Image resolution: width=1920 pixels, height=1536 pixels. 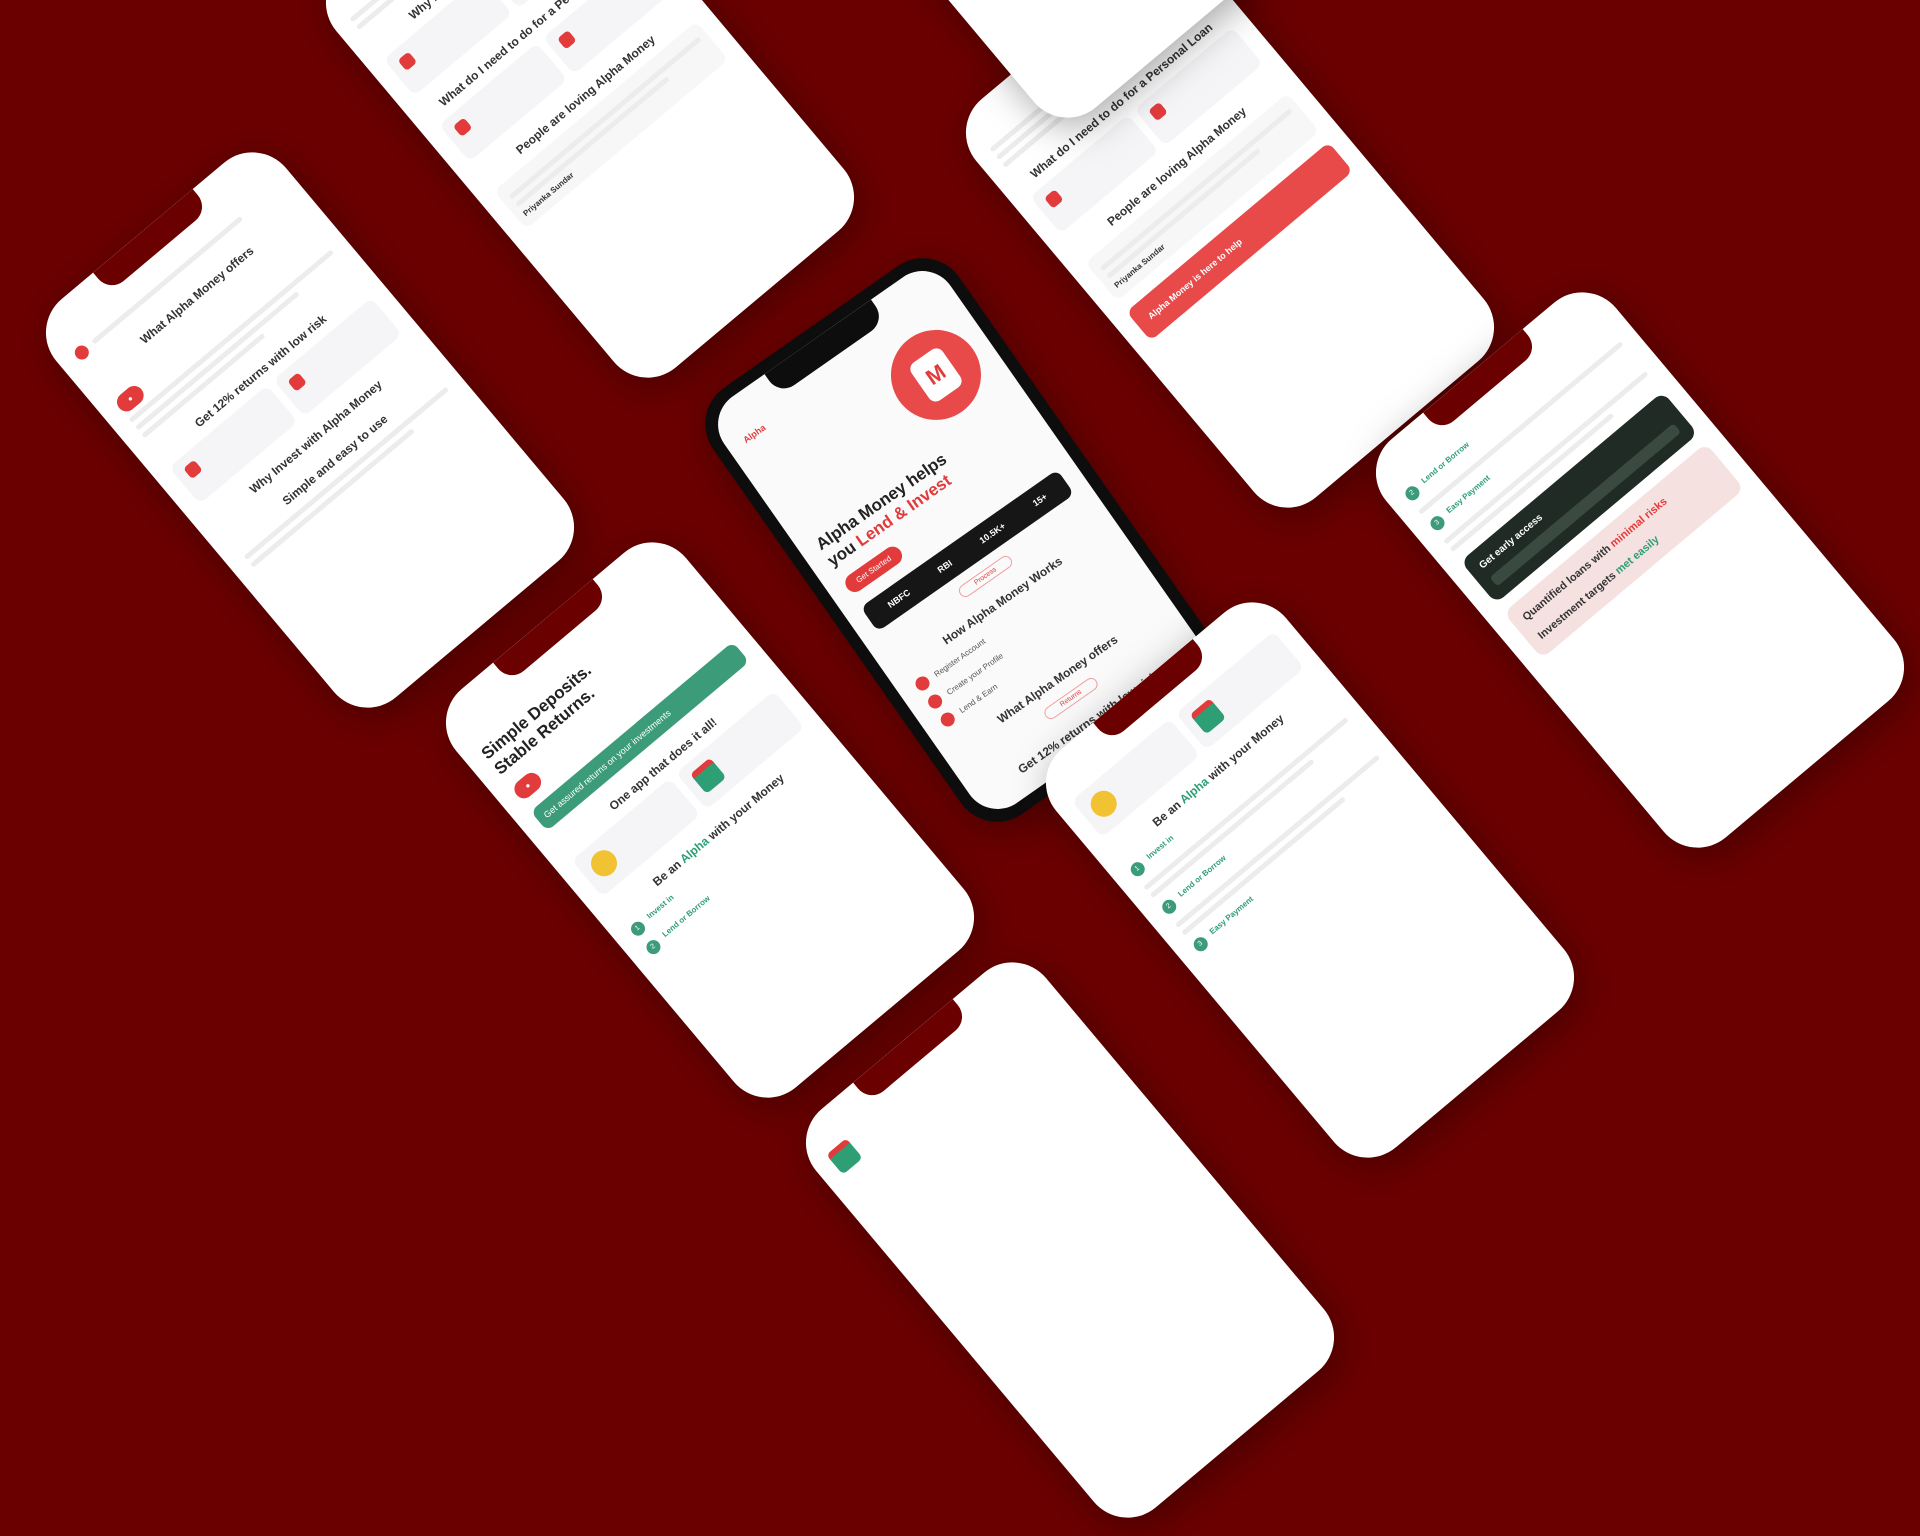 What do you see at coordinates (527, 786) in the screenshot?
I see `cta-button: ●` at bounding box center [527, 786].